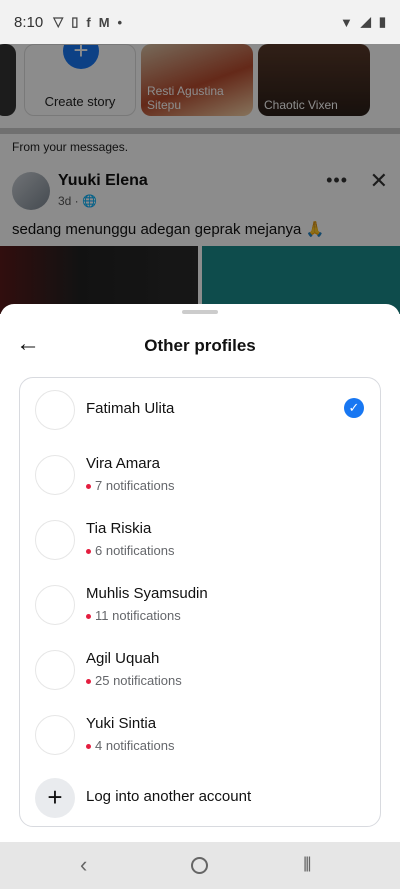  What do you see at coordinates (29, 22) in the screenshot?
I see `status-time: 8:10` at bounding box center [29, 22].